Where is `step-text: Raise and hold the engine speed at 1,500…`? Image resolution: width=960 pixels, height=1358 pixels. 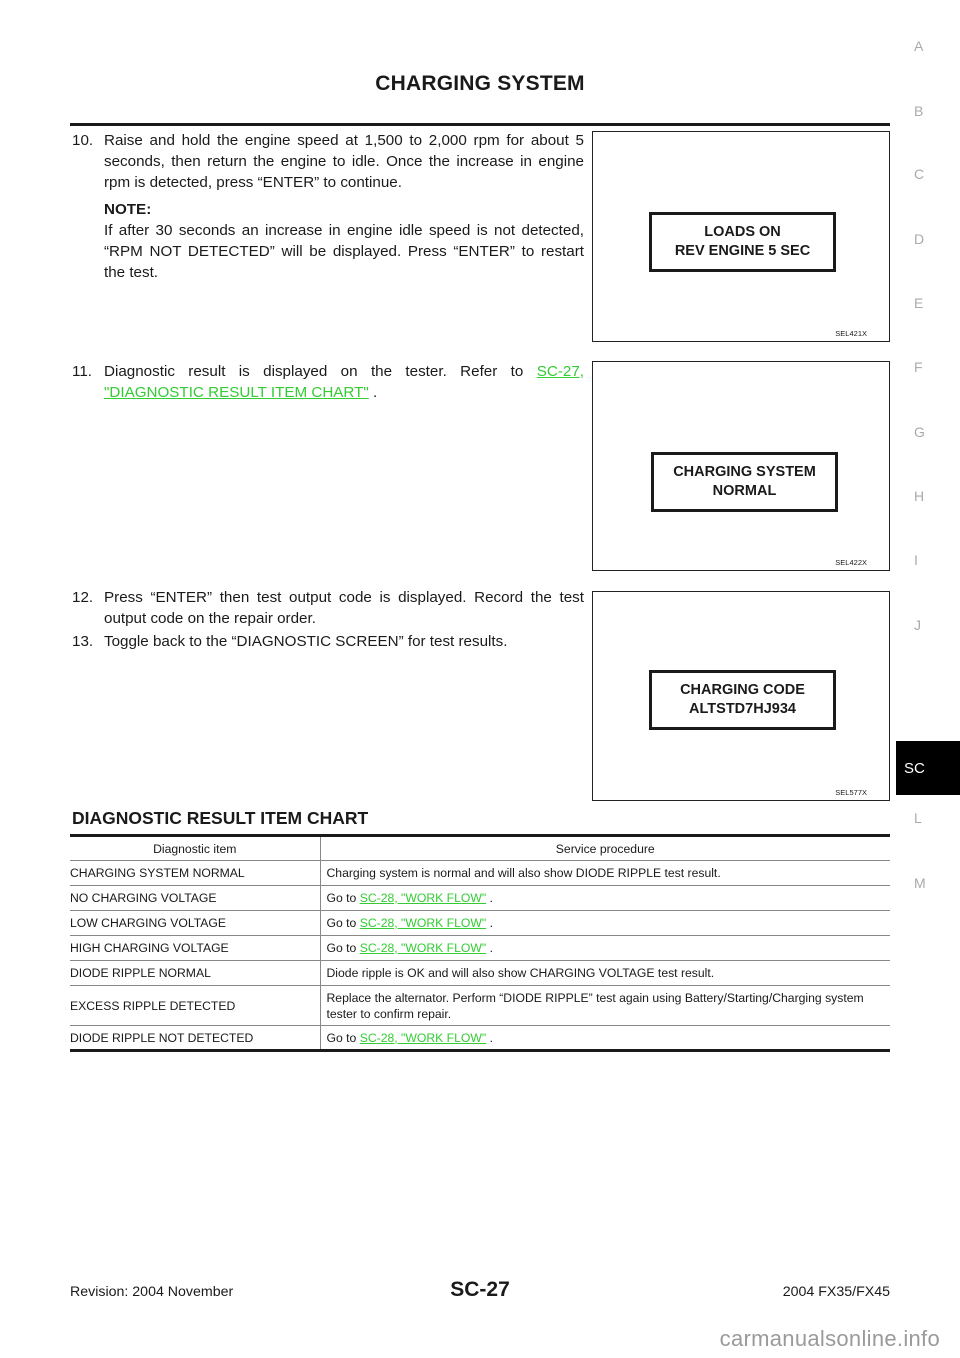 step-text: Raise and hold the engine speed at 1,500… is located at coordinates (344, 161).